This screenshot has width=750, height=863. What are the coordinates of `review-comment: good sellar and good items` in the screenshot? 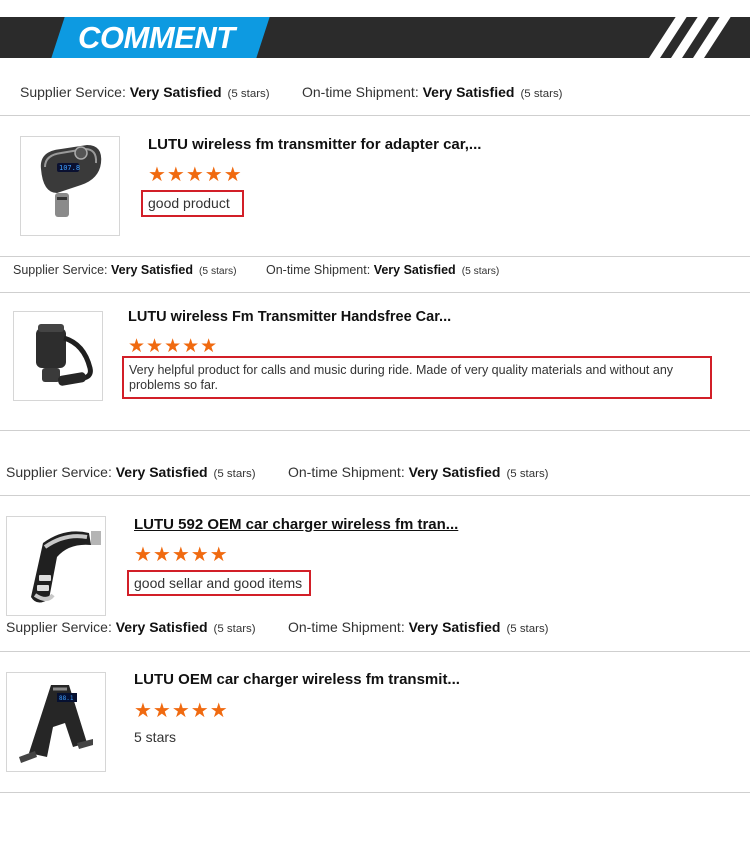 It's located at (219, 583).